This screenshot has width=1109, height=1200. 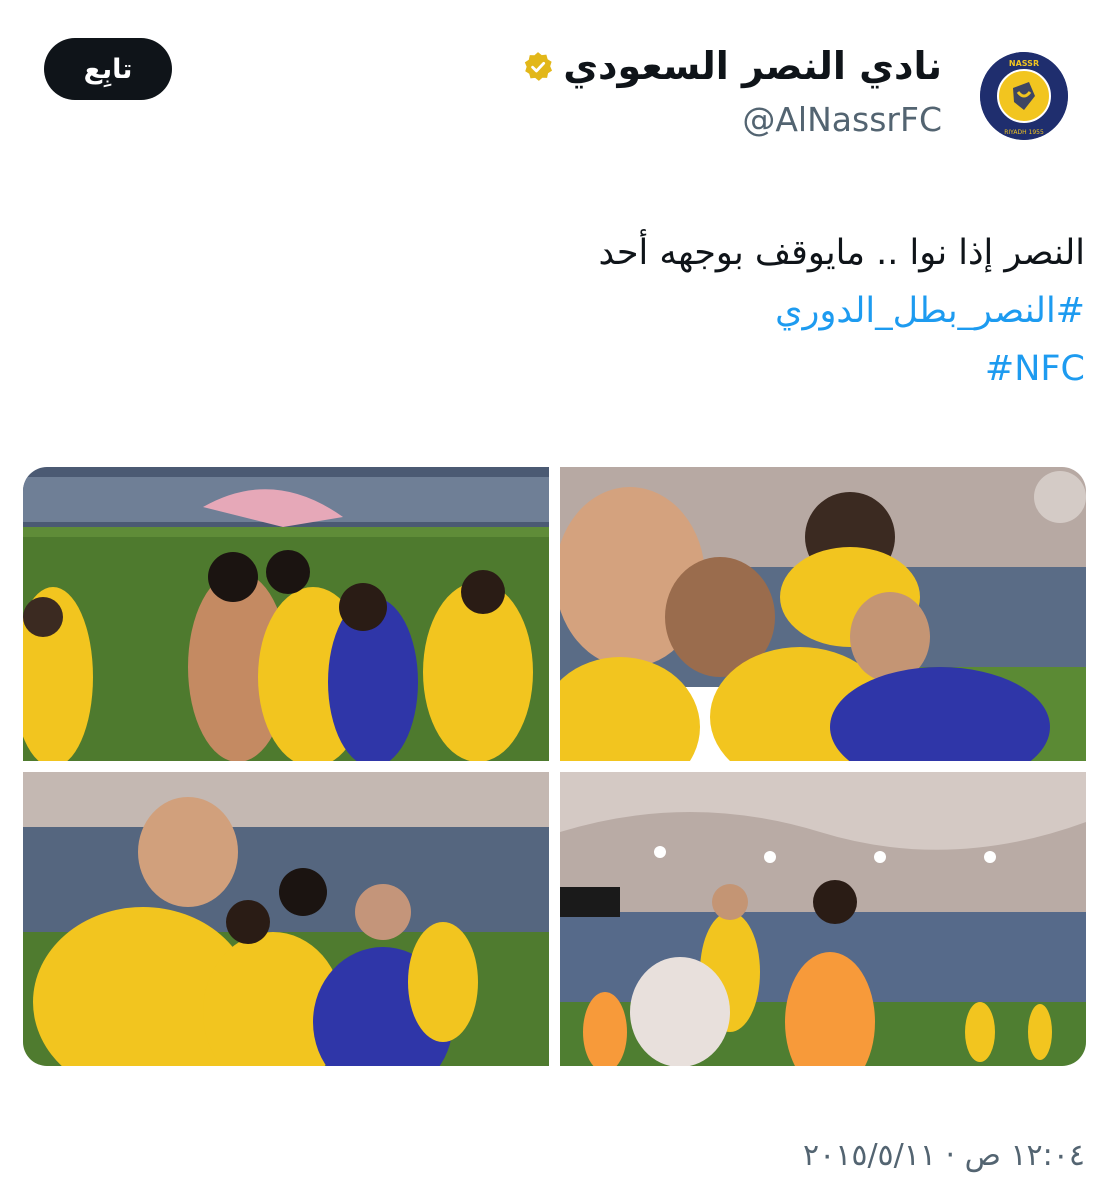 What do you see at coordinates (565, 369) in the screenshot?
I see `hashtag-link-nfc: #NFC` at bounding box center [565, 369].